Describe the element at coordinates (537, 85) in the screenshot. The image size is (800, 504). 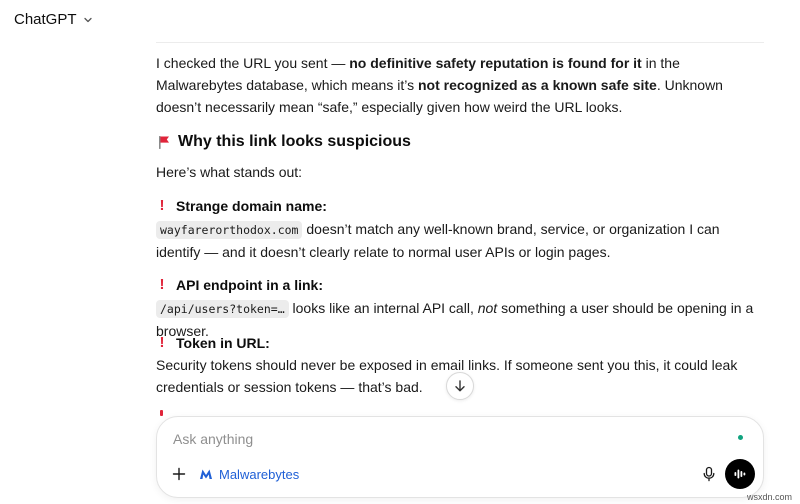
I see `intro-bold-2: not recognized as a known safe site` at that location.